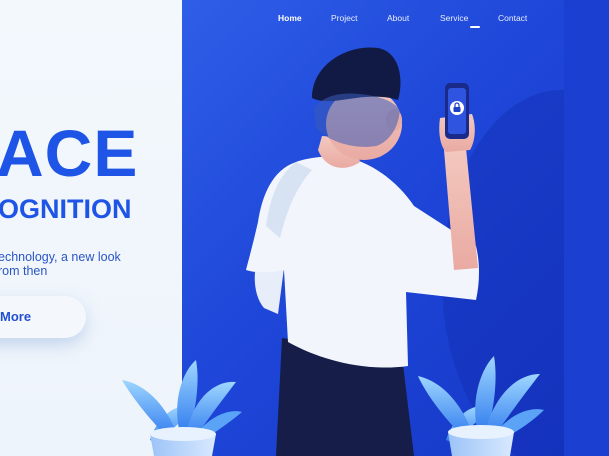  I want to click on nav-item-contact: Contact, so click(512, 18).